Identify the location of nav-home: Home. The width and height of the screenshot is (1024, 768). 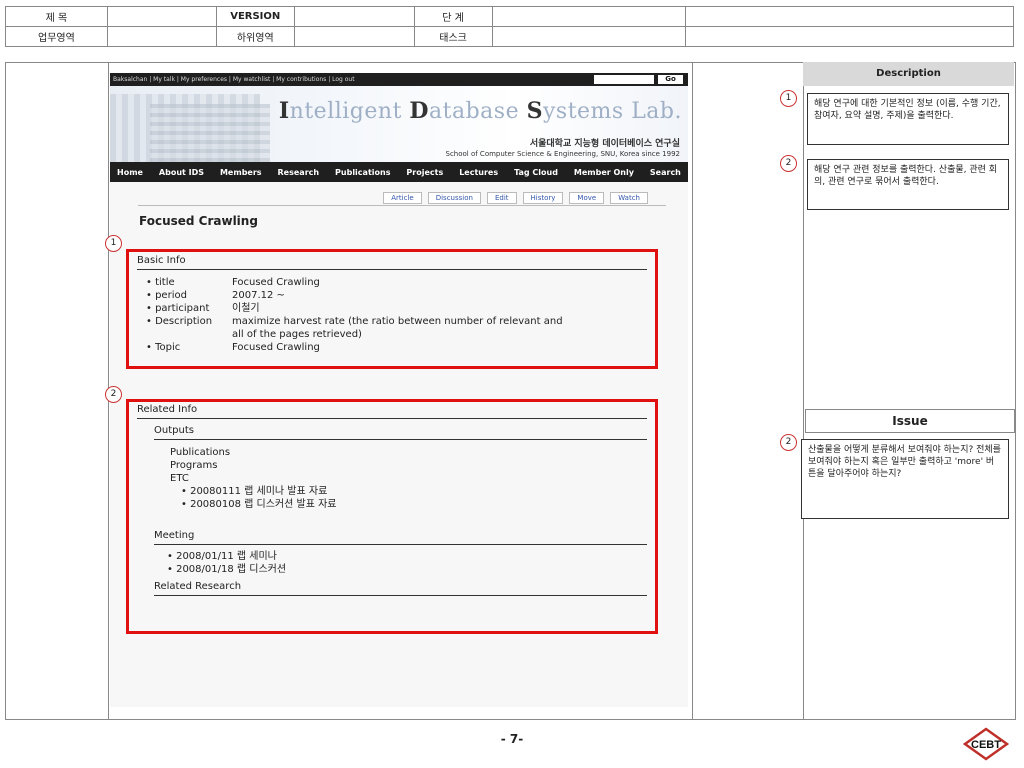
(130, 172).